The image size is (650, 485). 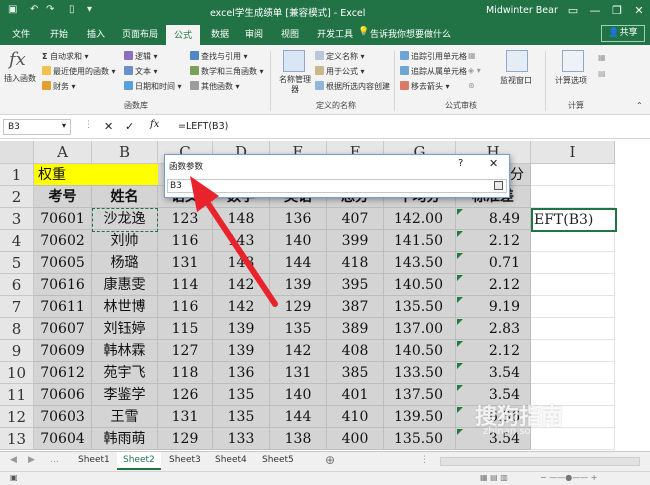 I want to click on table-cell: 王雪, so click(x=125, y=417).